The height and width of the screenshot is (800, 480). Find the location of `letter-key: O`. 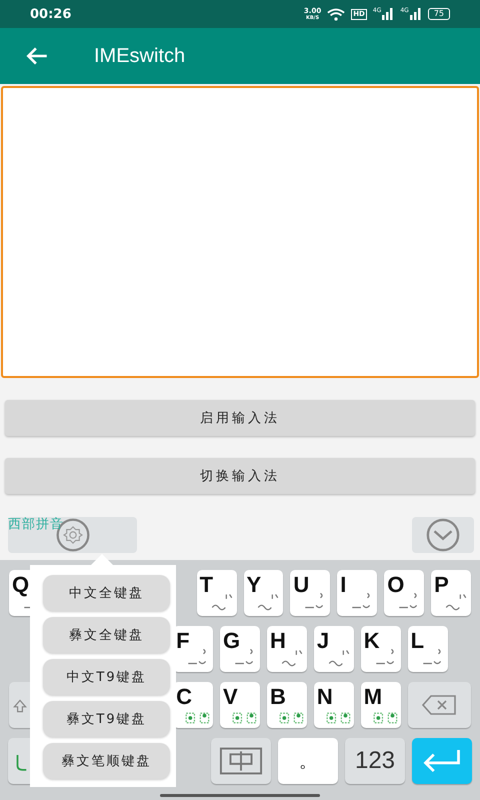

letter-key: O is located at coordinates (404, 593).